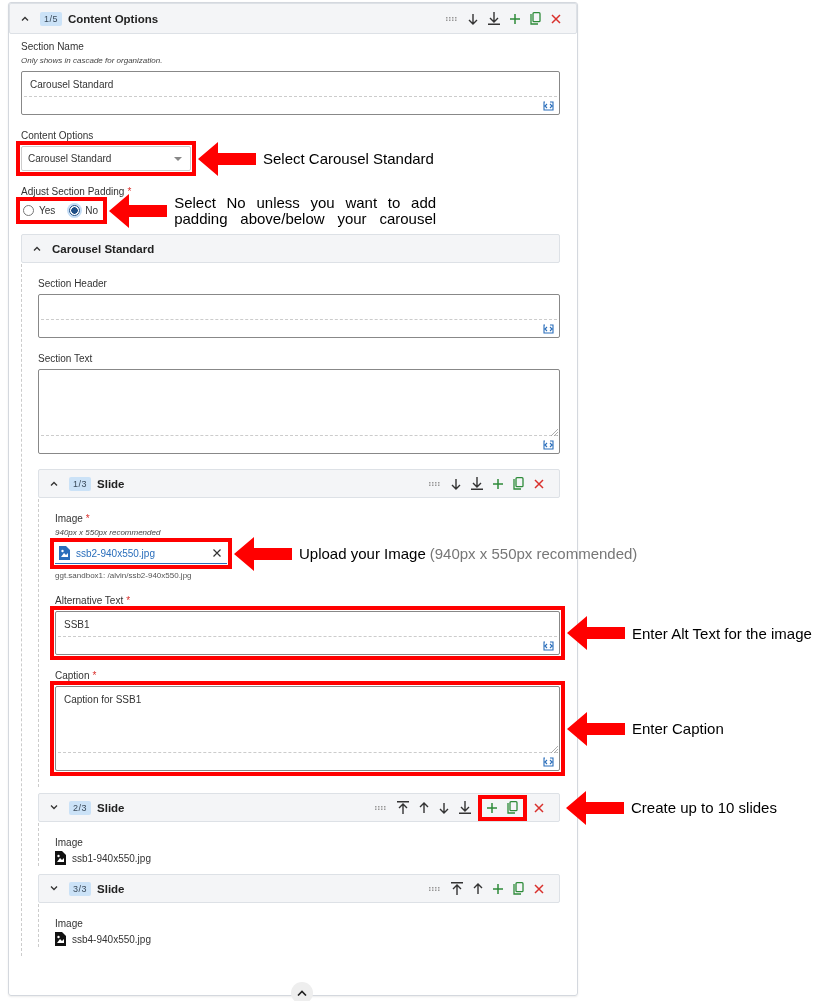 This screenshot has width=835, height=1001. What do you see at coordinates (307, 728) in the screenshot?
I see `text-area: Caption for SSB1` at bounding box center [307, 728].